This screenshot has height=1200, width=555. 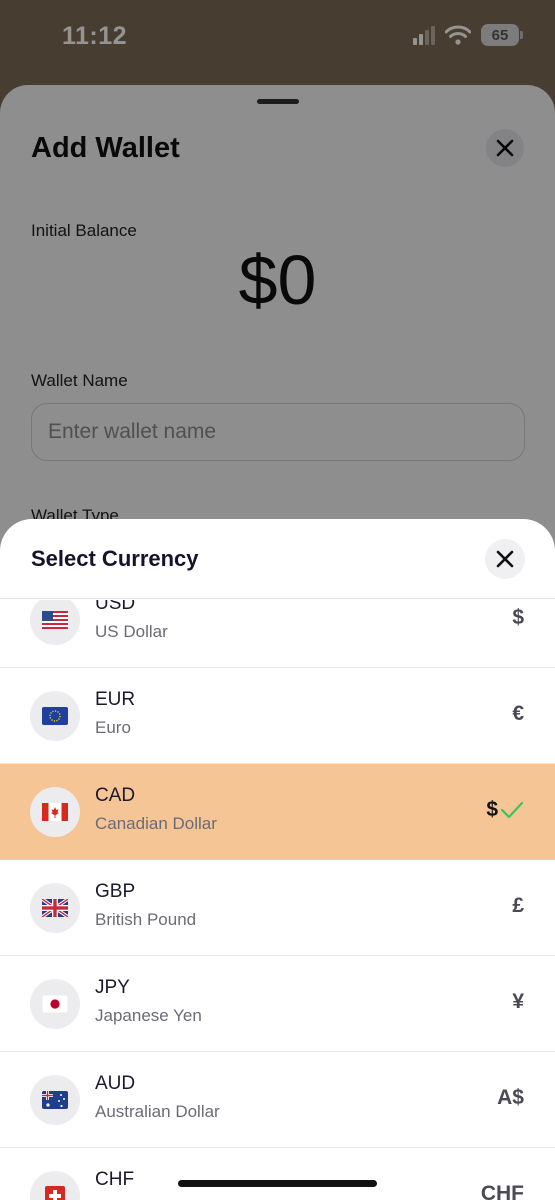 What do you see at coordinates (115, 1083) in the screenshot?
I see `currency-code: AUD` at bounding box center [115, 1083].